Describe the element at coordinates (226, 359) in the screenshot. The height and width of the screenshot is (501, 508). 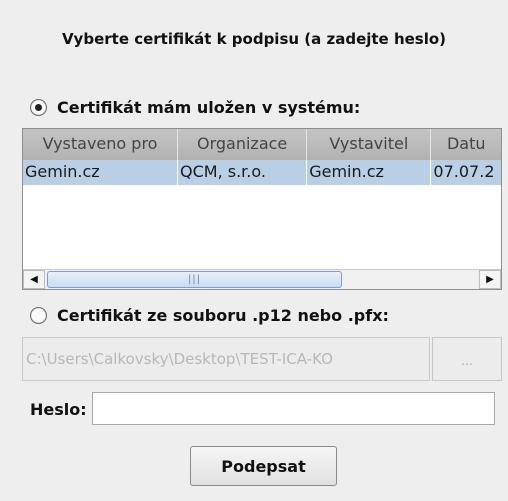
I see `file-path-field: C:\Users\Calkovsky\Desktop\TEST-ICA-KO` at that location.